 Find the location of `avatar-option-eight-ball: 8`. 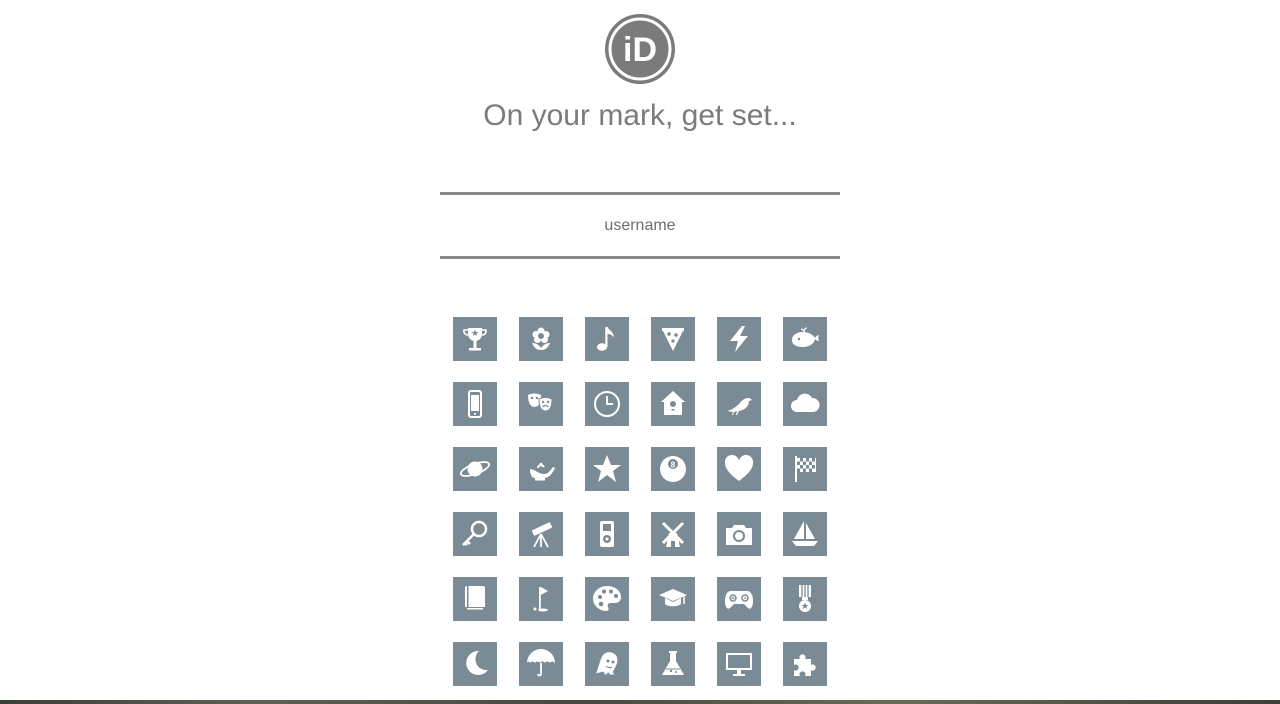

avatar-option-eight-ball: 8 is located at coordinates (673, 469).